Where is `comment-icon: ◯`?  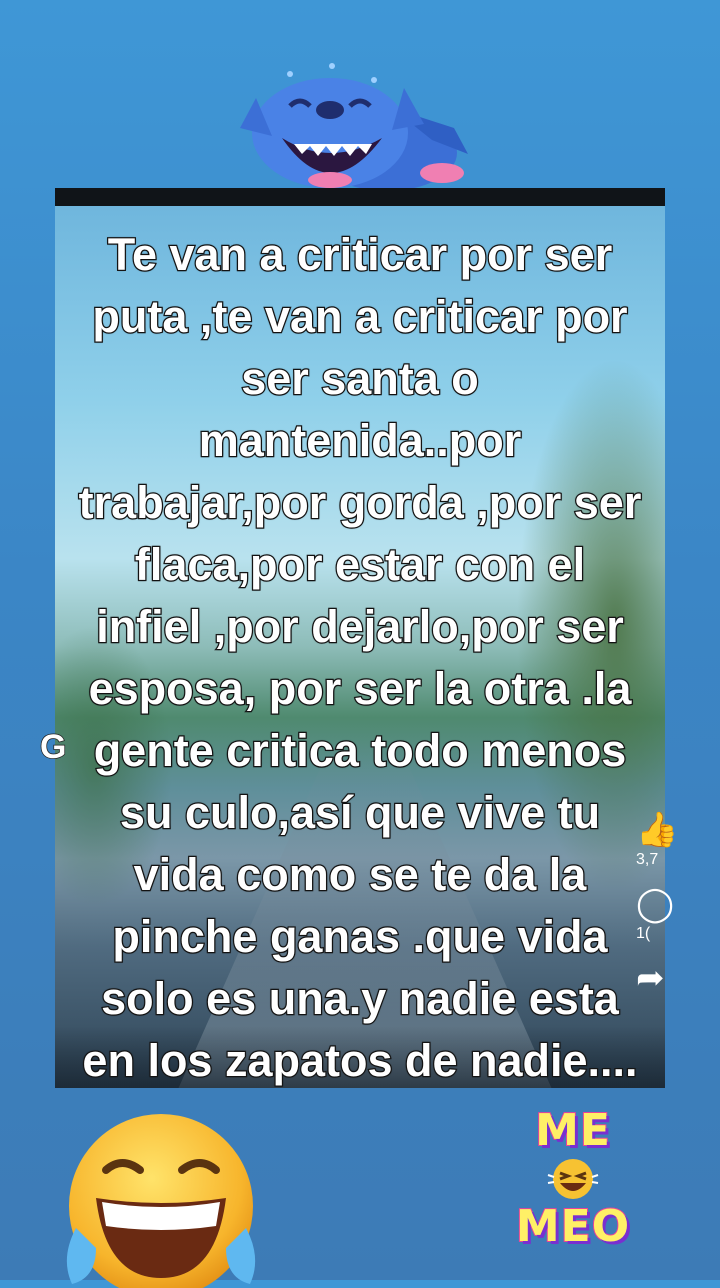 comment-icon: ◯ is located at coordinates (656, 904).